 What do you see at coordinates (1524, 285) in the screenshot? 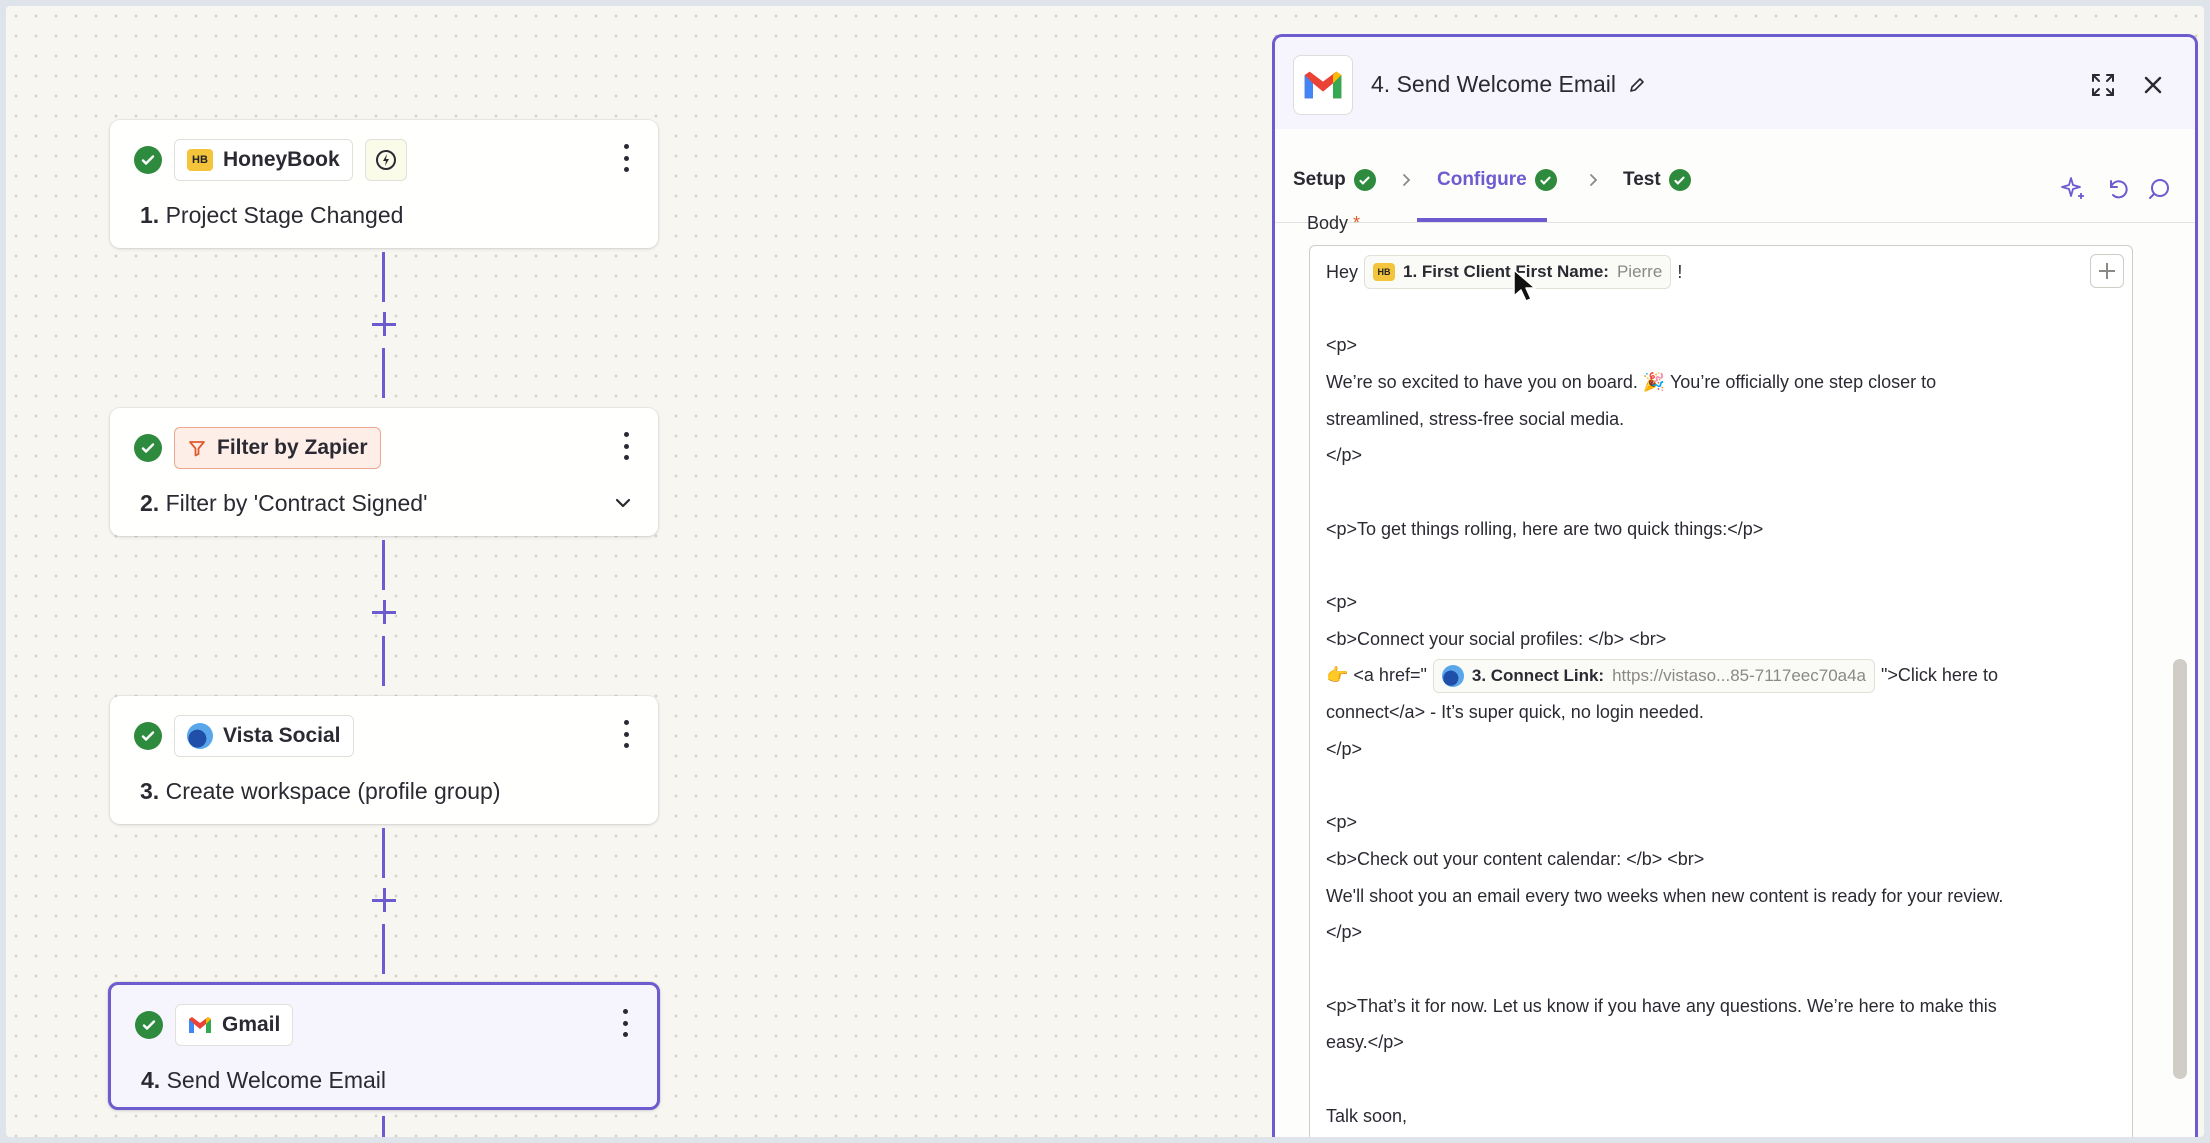
I see `mouse-pointer-icon` at bounding box center [1524, 285].